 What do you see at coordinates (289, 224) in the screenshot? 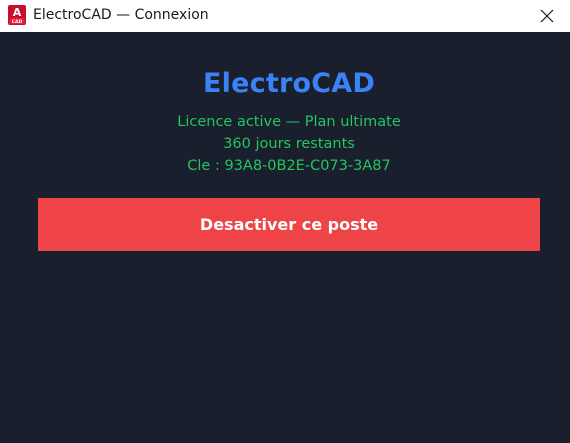
I see `deactivate-button: Desactiver ce poste` at bounding box center [289, 224].